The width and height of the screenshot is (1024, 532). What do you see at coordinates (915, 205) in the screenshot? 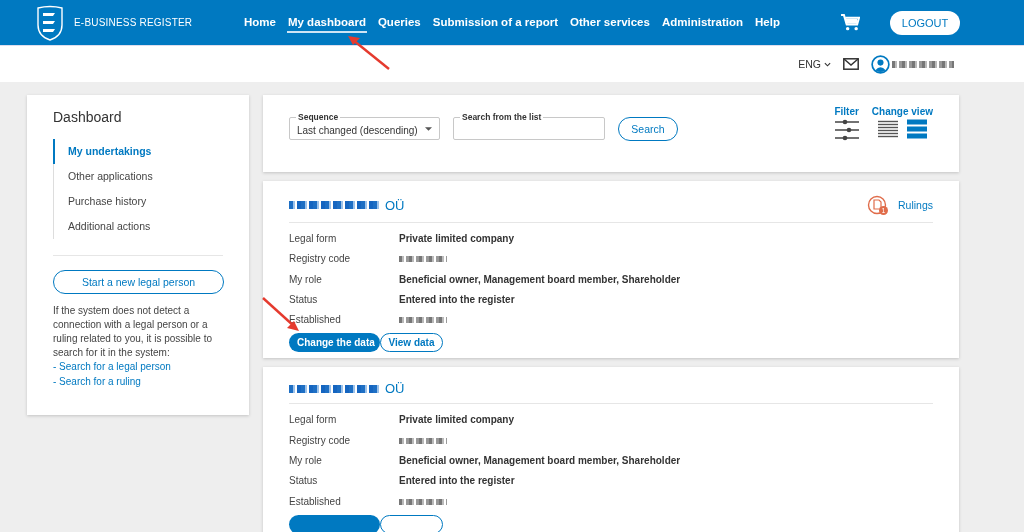
I see `rulings-link: Rulings` at bounding box center [915, 205].